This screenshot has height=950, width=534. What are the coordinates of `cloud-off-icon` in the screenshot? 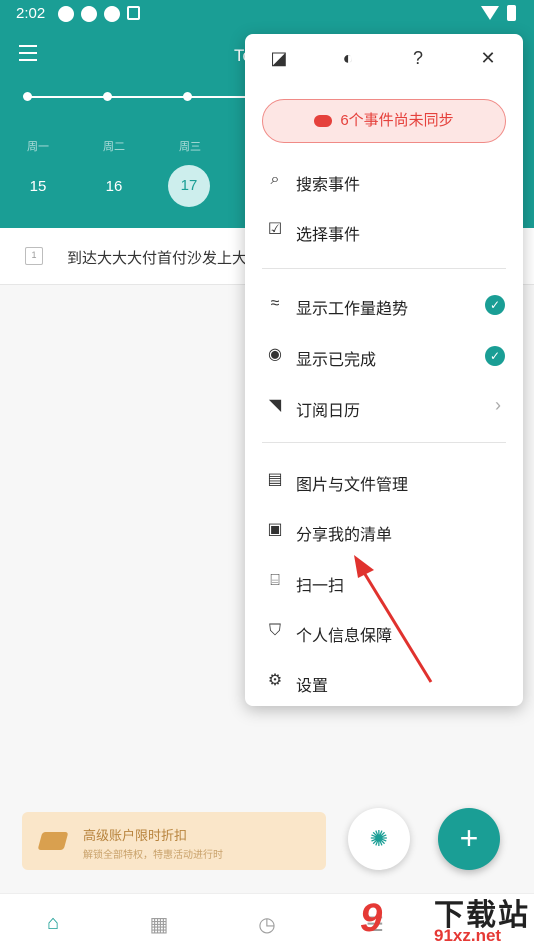 It's located at (323, 121).